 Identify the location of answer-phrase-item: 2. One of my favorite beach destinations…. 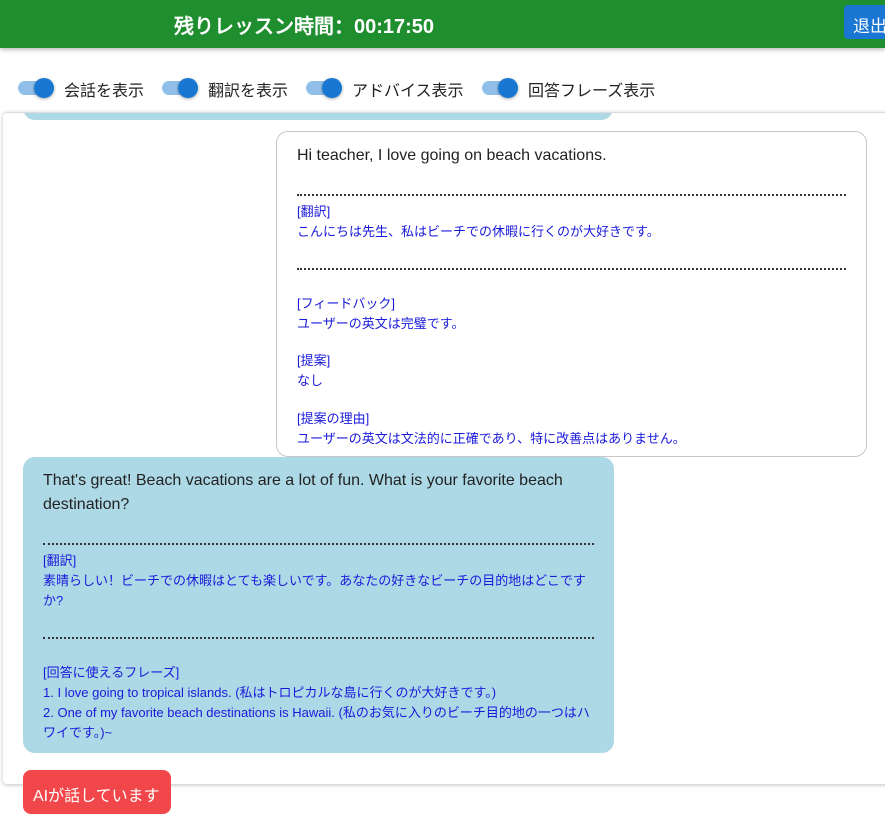
(316, 722).